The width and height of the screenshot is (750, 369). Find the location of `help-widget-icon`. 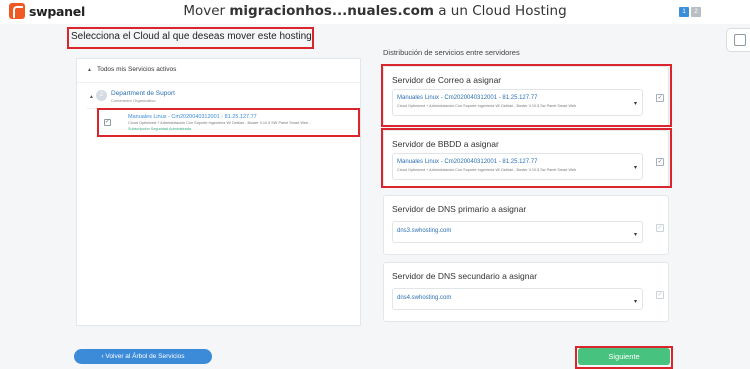

help-widget-icon is located at coordinates (738, 40).